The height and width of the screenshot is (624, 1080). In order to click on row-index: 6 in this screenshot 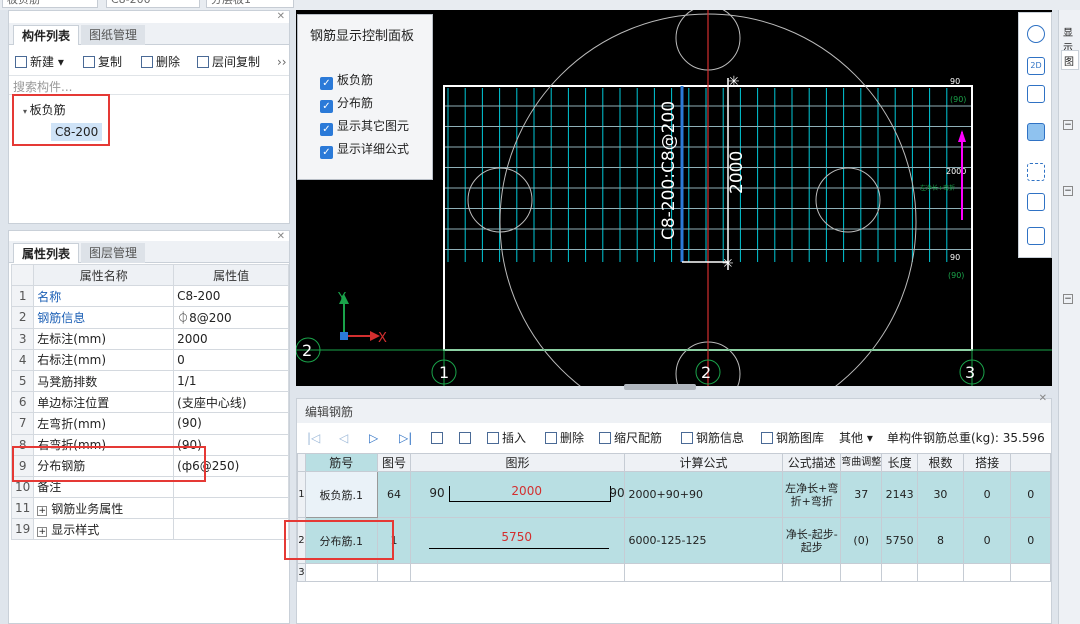, I will do `click(22, 402)`.